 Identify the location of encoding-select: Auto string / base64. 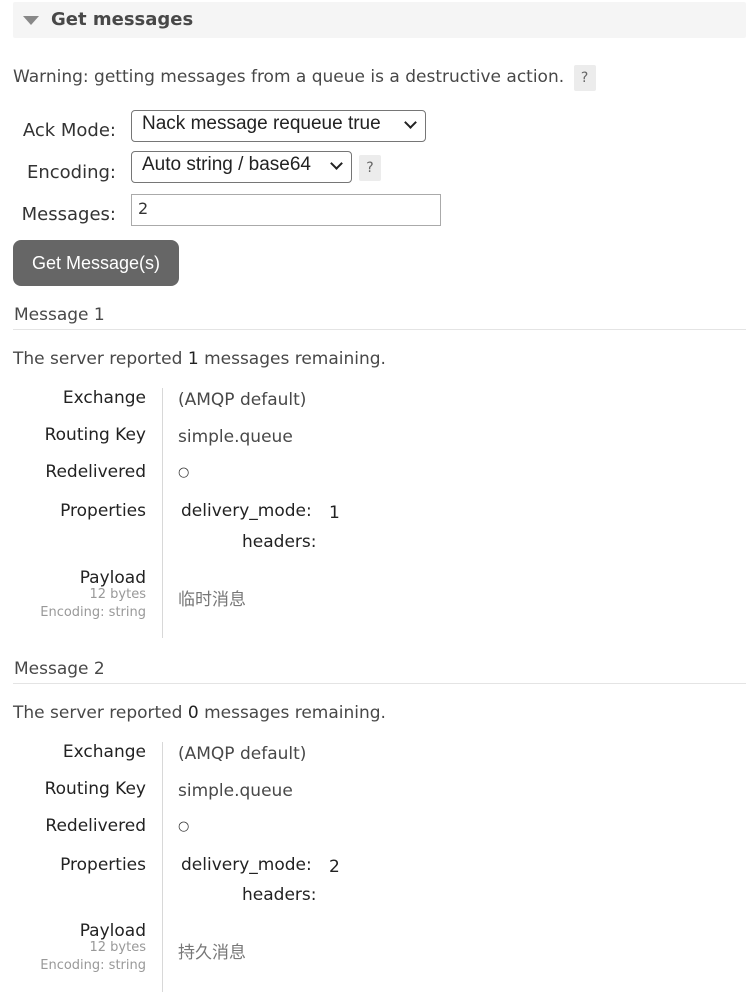
(241, 167).